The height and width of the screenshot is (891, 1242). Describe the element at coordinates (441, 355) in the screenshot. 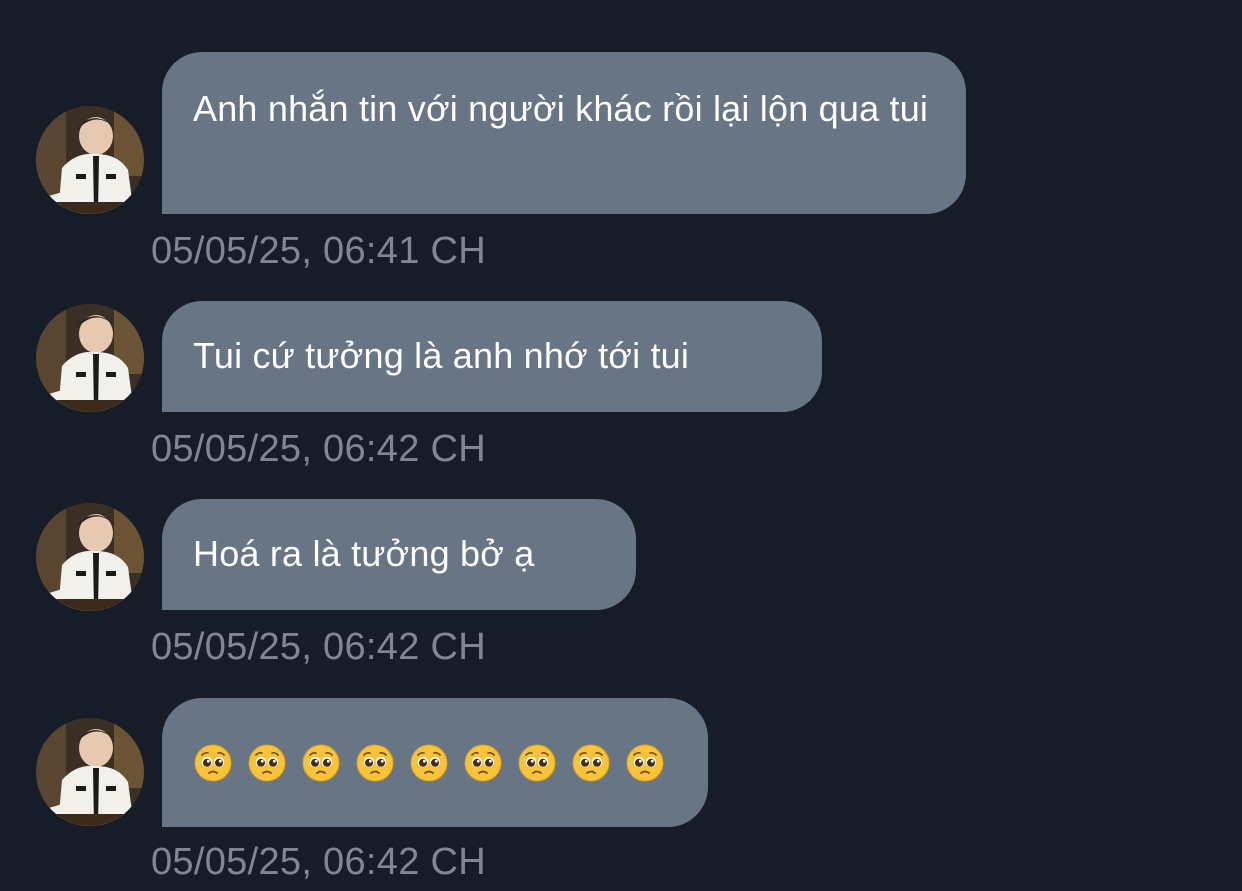

I see `message-text: Tui cứ tưởng là anh nhớ tới tui` at that location.